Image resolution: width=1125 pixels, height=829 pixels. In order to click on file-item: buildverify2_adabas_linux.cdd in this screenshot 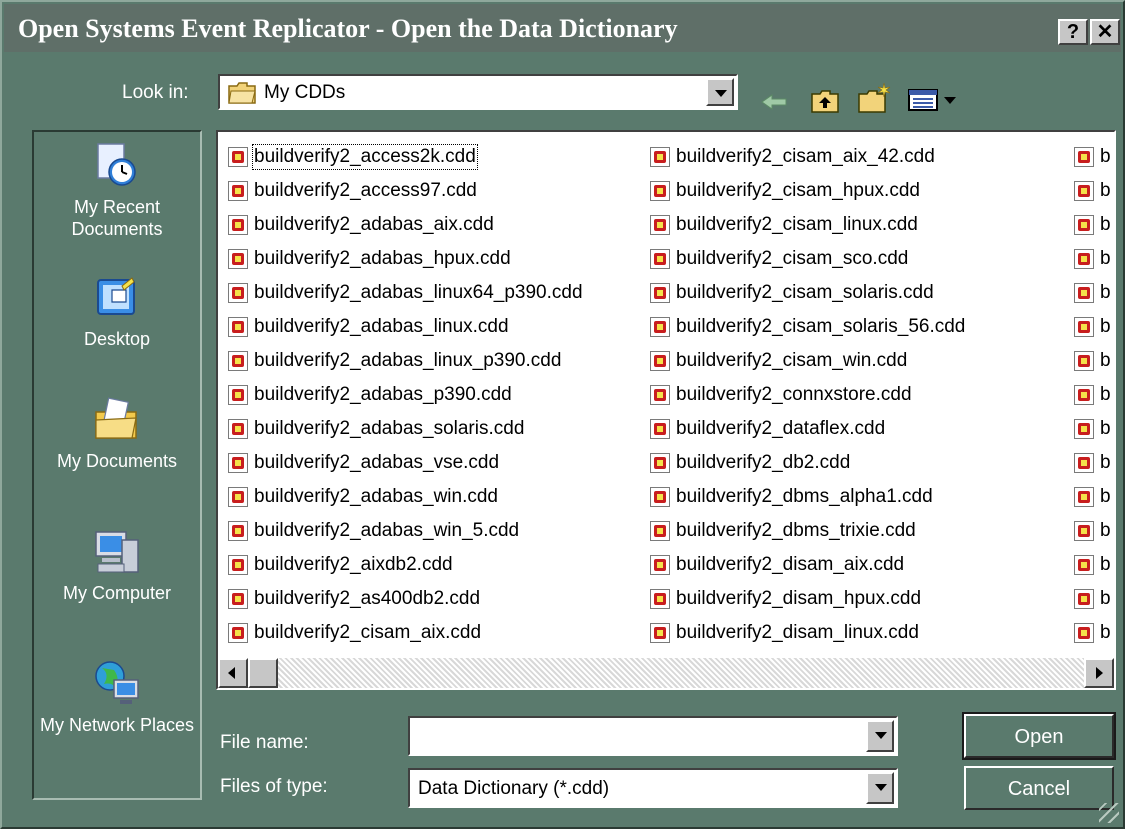, I will do `click(405, 327)`.